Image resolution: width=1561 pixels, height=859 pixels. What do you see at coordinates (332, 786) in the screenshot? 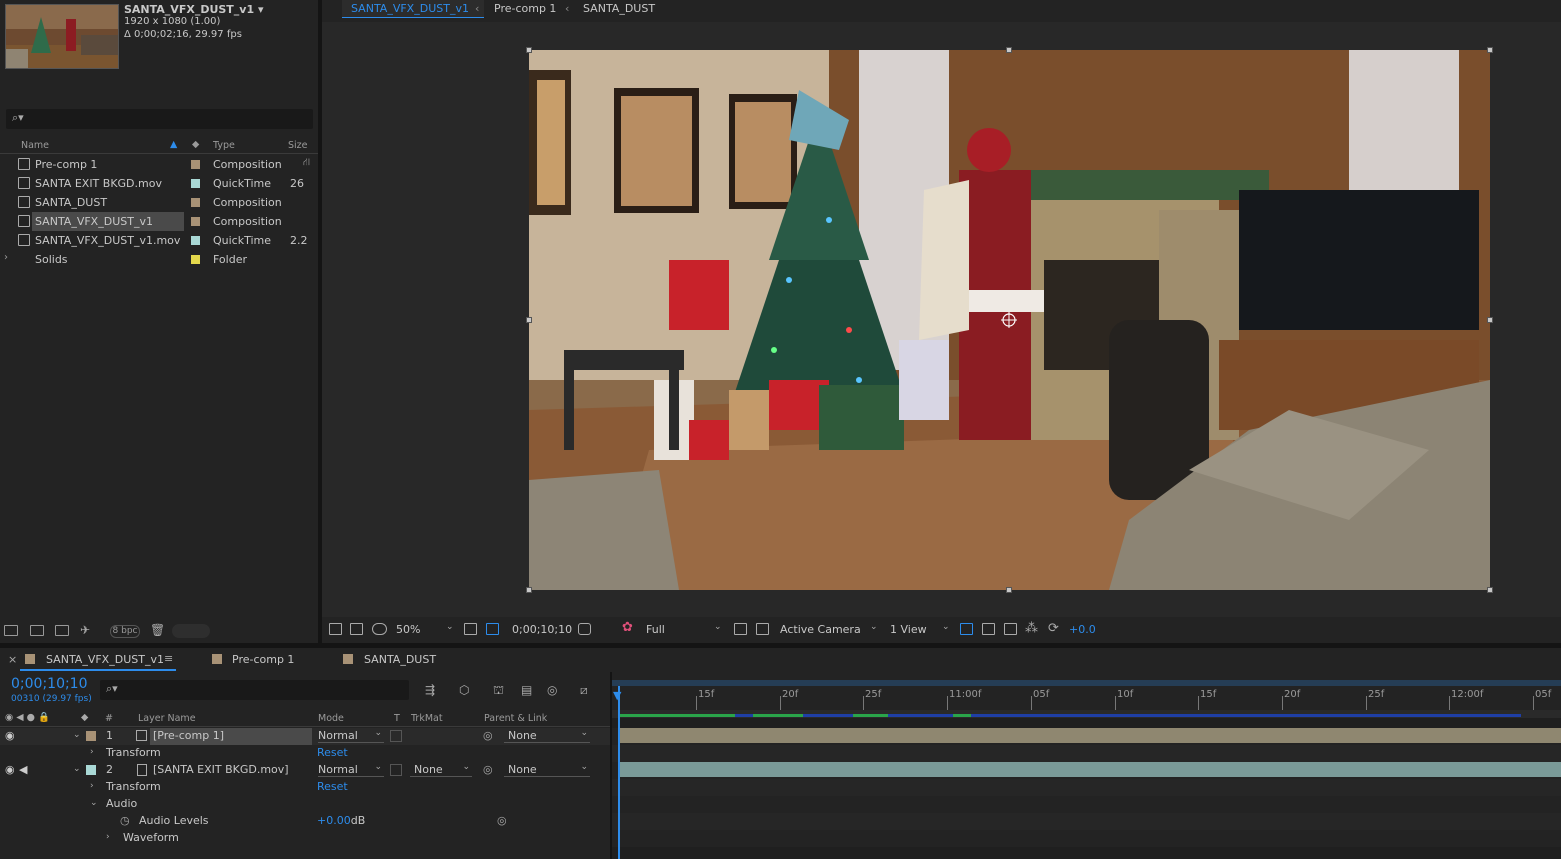
I see `reset-link: Reset` at bounding box center [332, 786].